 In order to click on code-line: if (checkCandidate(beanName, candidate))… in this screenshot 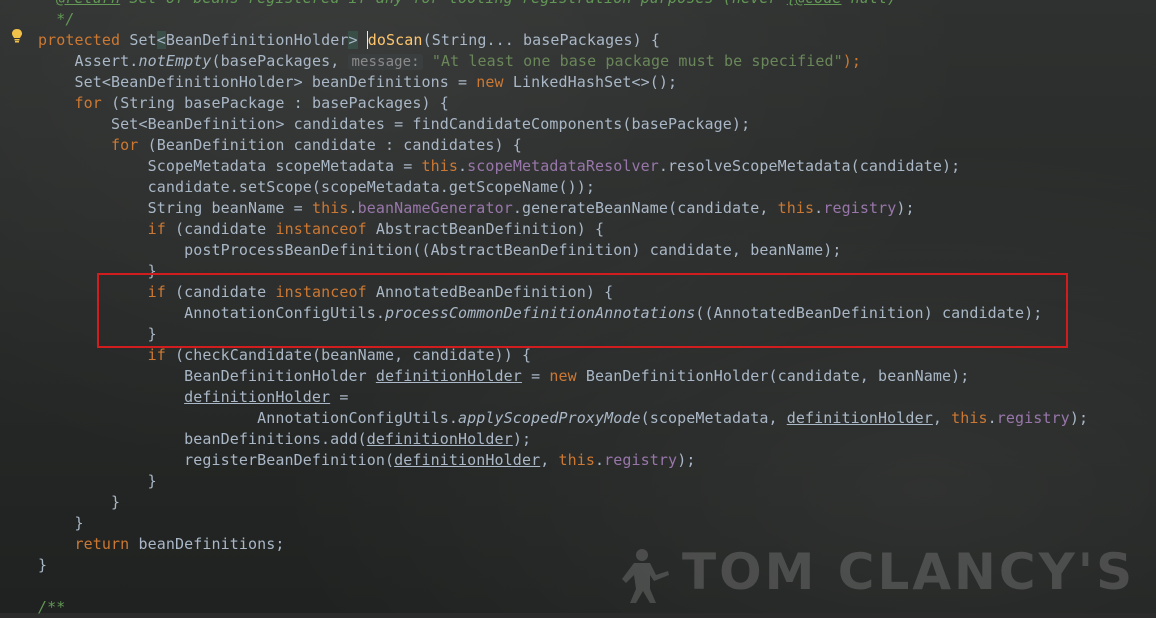, I will do `click(595, 355)`.